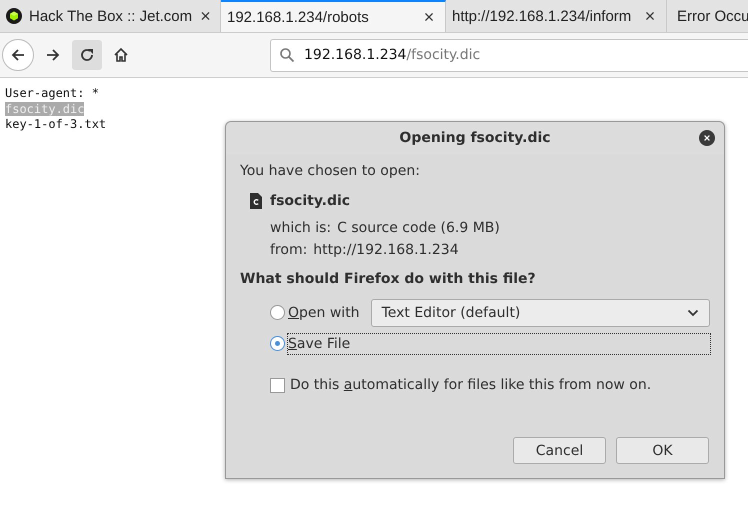  I want to click on field-label: from:, so click(289, 250).